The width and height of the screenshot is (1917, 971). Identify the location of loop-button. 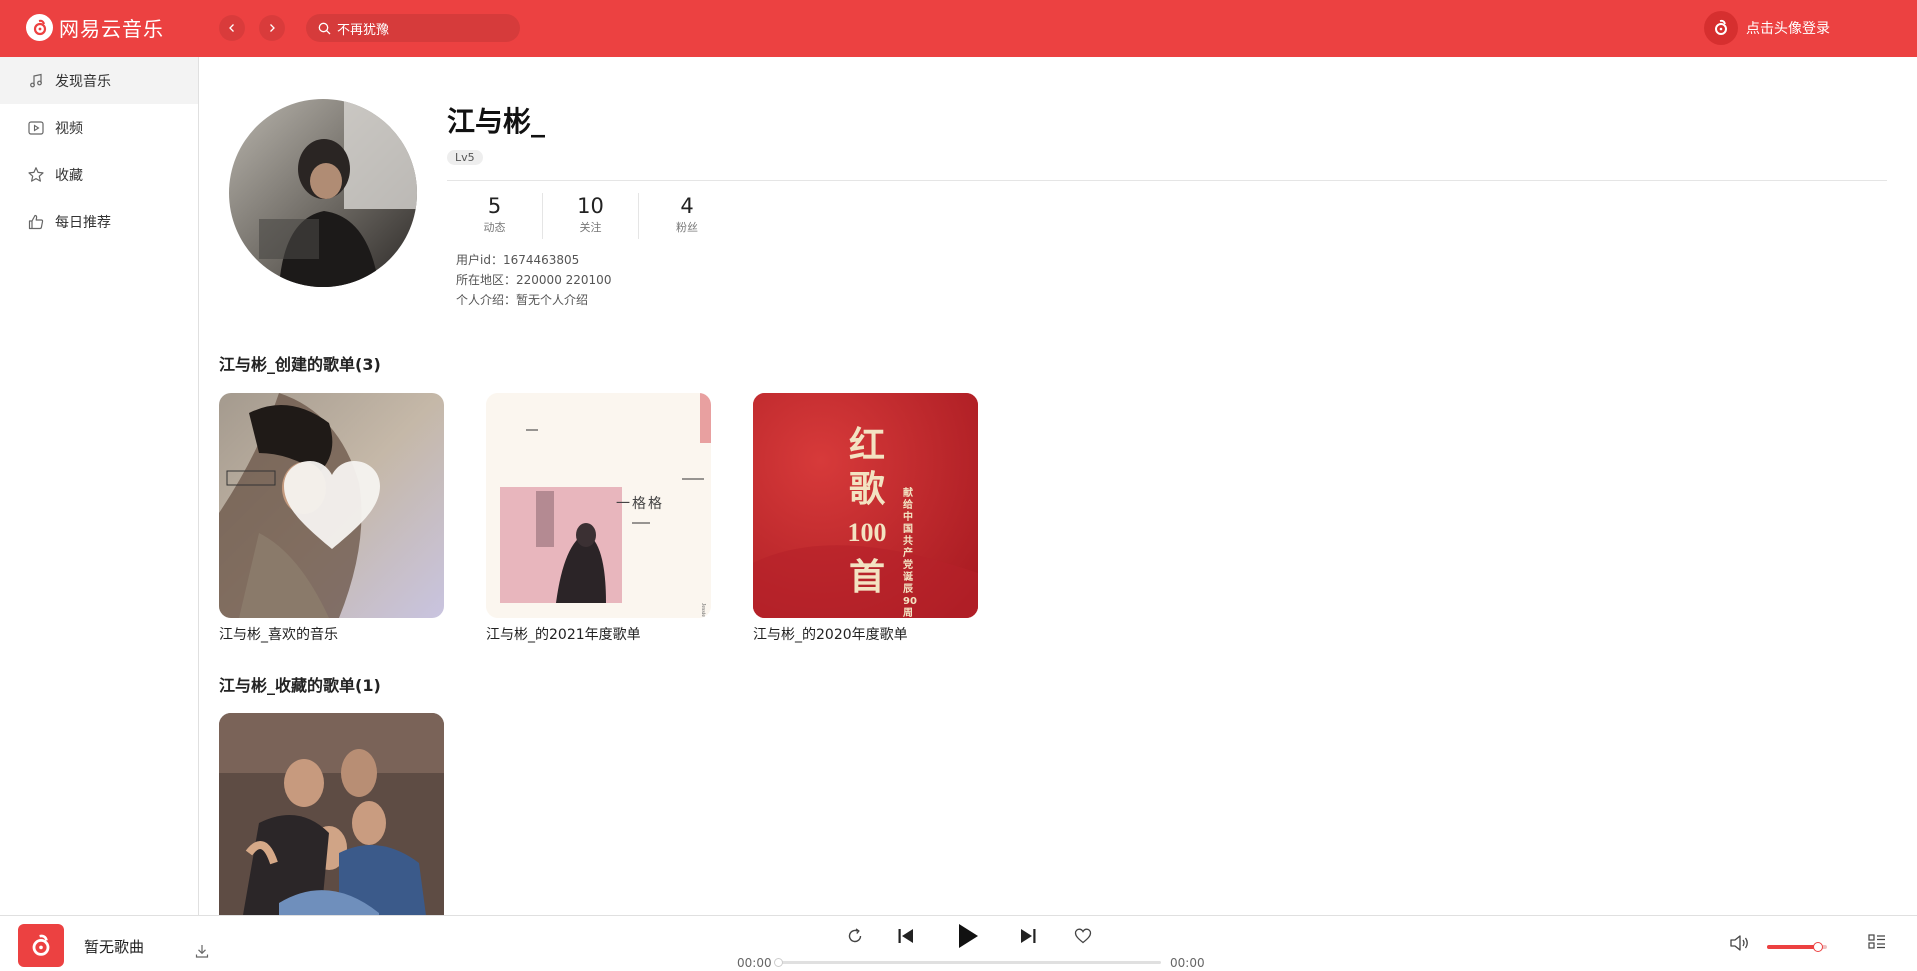
(855, 936).